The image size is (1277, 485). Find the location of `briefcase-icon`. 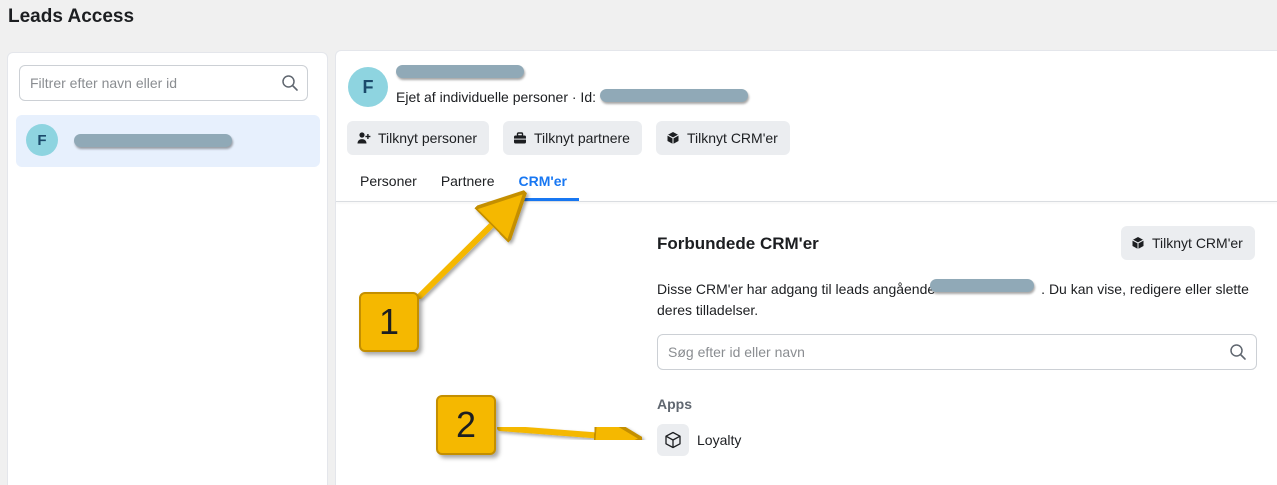

briefcase-icon is located at coordinates (520, 138).